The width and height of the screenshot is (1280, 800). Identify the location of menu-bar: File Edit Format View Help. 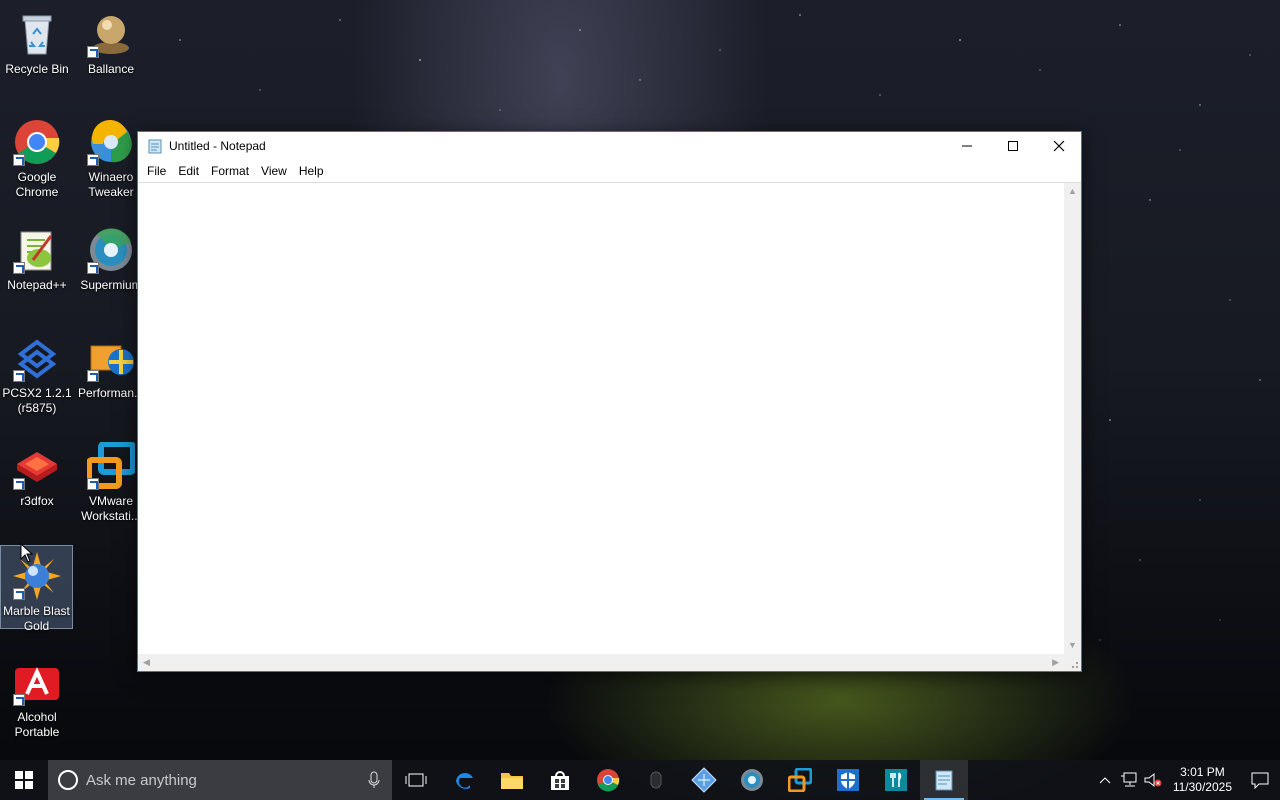
(609, 171).